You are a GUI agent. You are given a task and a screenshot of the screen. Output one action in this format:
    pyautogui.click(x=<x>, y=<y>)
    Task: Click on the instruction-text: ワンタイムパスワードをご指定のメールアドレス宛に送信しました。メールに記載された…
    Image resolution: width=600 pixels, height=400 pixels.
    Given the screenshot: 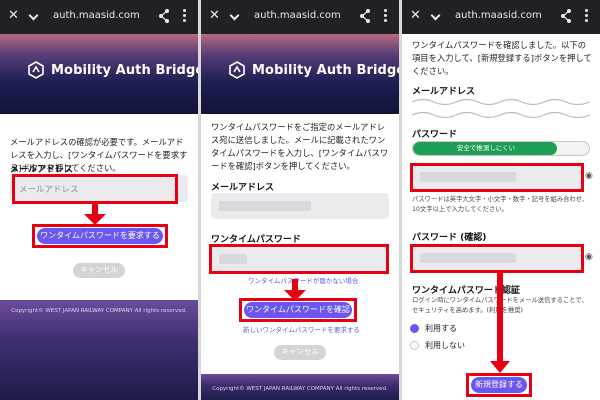 What is the action you would take?
    pyautogui.click(x=300, y=146)
    